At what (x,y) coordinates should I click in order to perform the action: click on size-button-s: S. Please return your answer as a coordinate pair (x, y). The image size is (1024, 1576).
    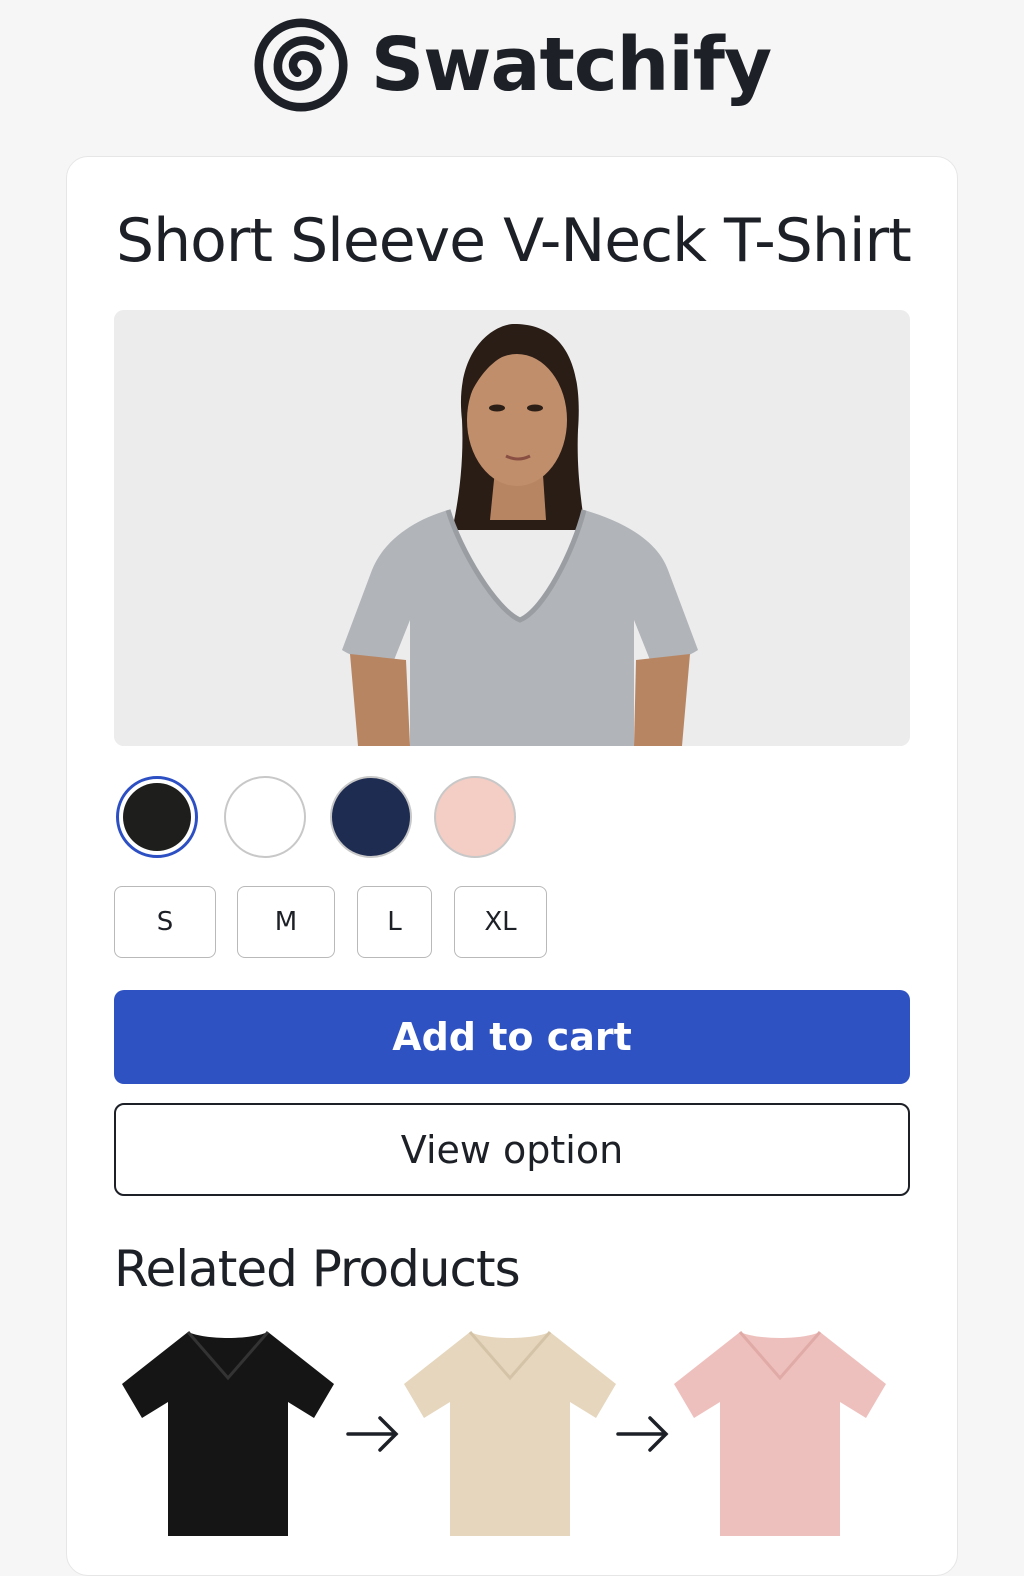
    Looking at the image, I should click on (165, 922).